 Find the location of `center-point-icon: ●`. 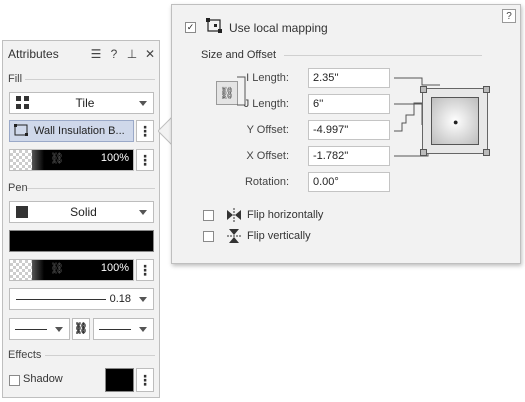

center-point-icon: ● is located at coordinates (456, 122).